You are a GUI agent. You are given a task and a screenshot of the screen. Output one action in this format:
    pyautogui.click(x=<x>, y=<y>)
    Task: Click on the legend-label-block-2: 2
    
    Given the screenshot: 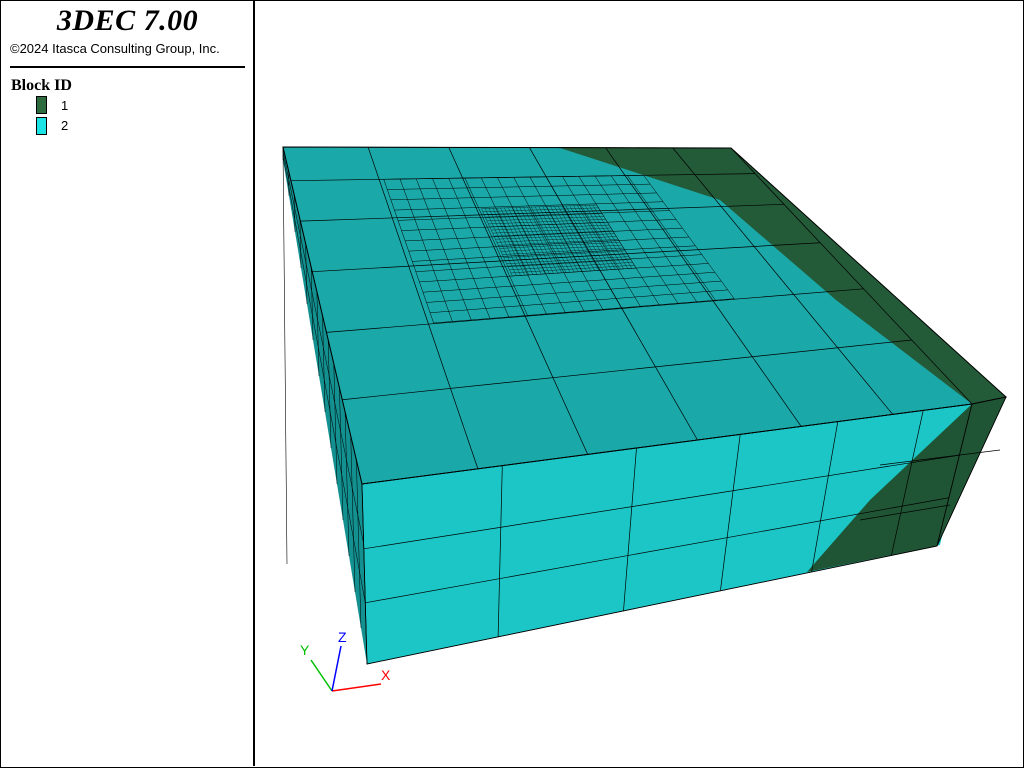 What is the action you would take?
    pyautogui.click(x=65, y=125)
    